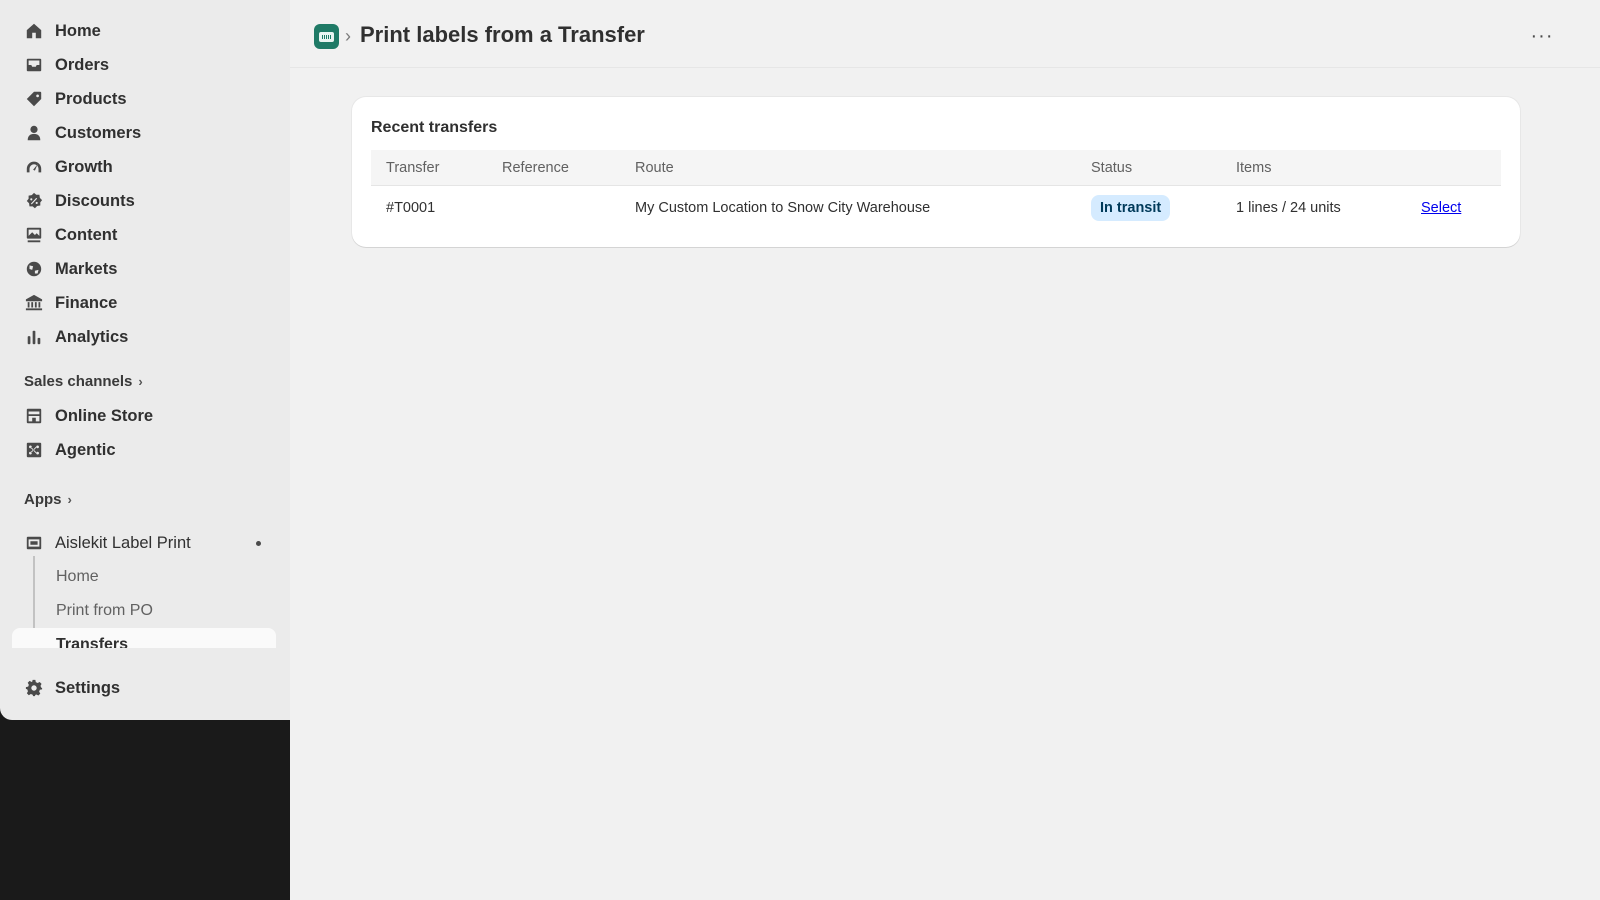 The image size is (1600, 900). I want to click on sidebar-item-label: Agentic, so click(85, 449).